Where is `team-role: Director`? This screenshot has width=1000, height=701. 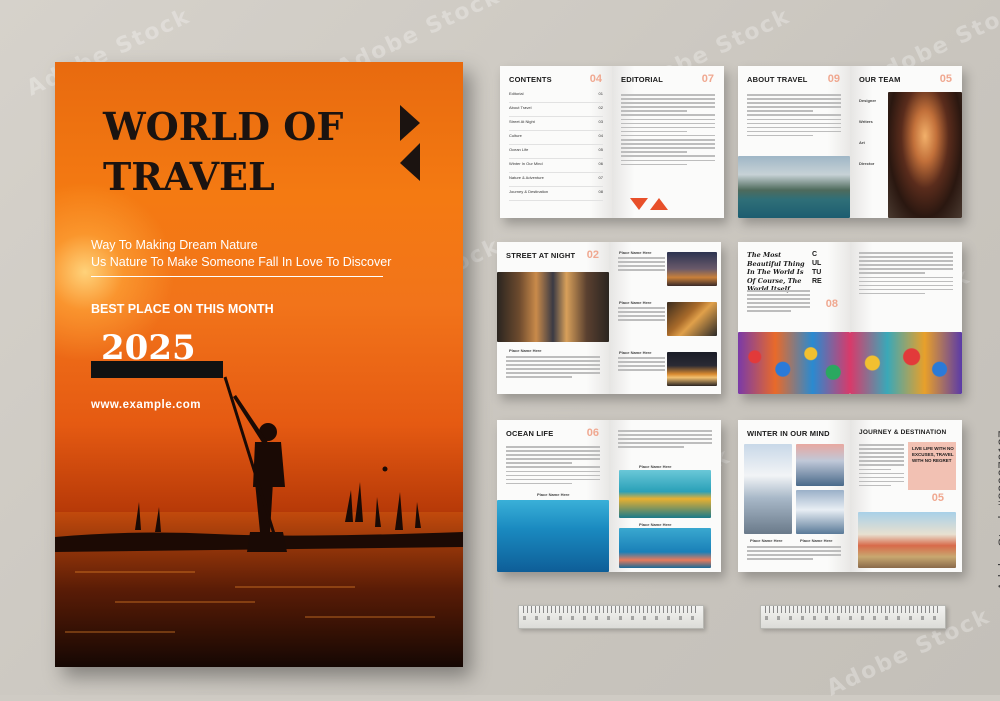 team-role: Director is located at coordinates (867, 163).